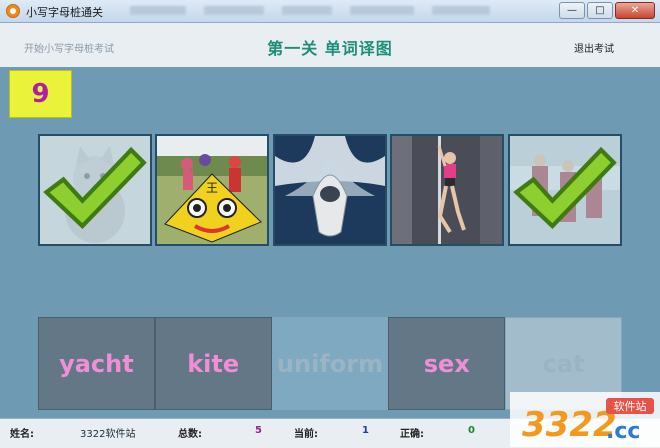 Image resolution: width=660 pixels, height=448 pixels. What do you see at coordinates (96, 363) in the screenshot?
I see `word-tile-yacht: yacht` at bounding box center [96, 363].